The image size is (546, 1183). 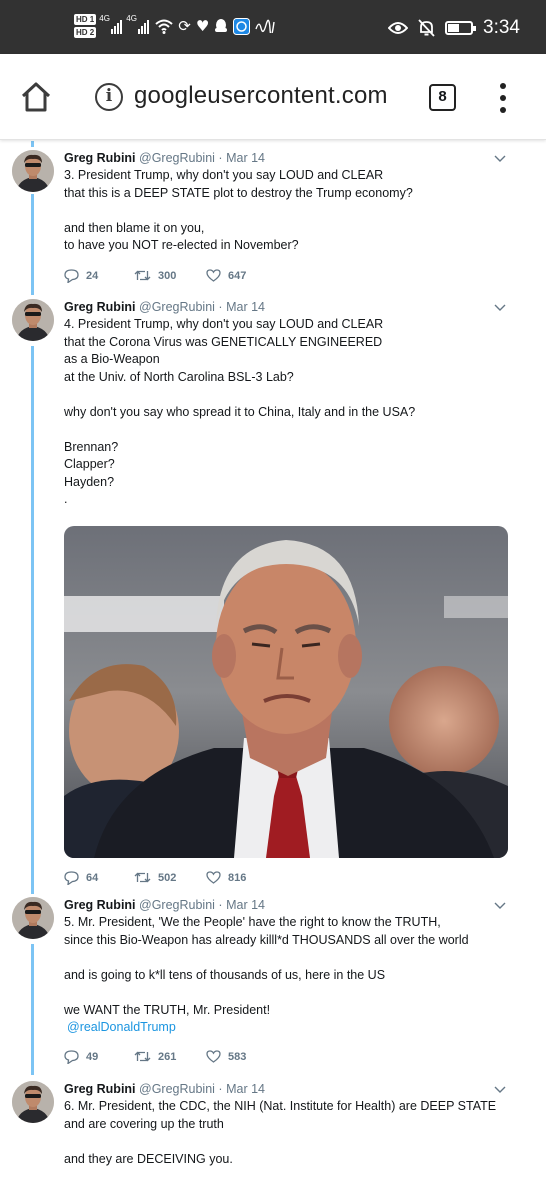 What do you see at coordinates (89, 481) in the screenshot?
I see `text-line: Hayden?` at bounding box center [89, 481].